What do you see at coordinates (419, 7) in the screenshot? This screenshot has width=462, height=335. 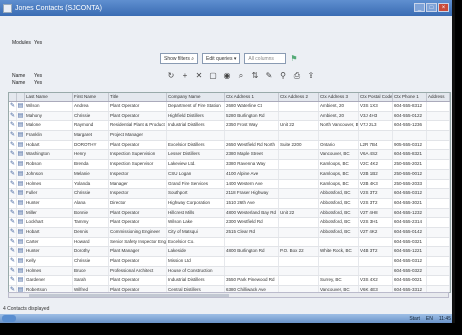 I see `minimize-button: _` at bounding box center [419, 7].